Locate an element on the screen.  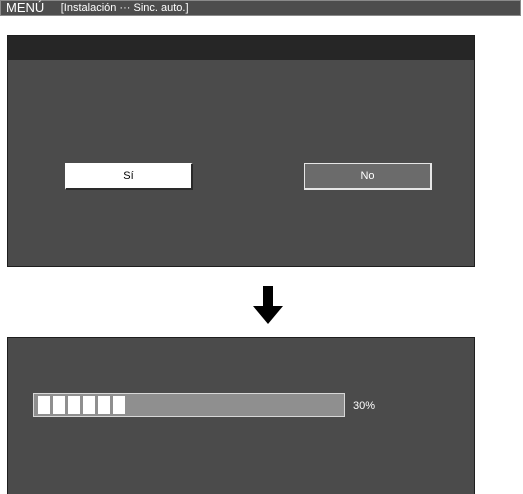
progress-fill is located at coordinates (83, 405).